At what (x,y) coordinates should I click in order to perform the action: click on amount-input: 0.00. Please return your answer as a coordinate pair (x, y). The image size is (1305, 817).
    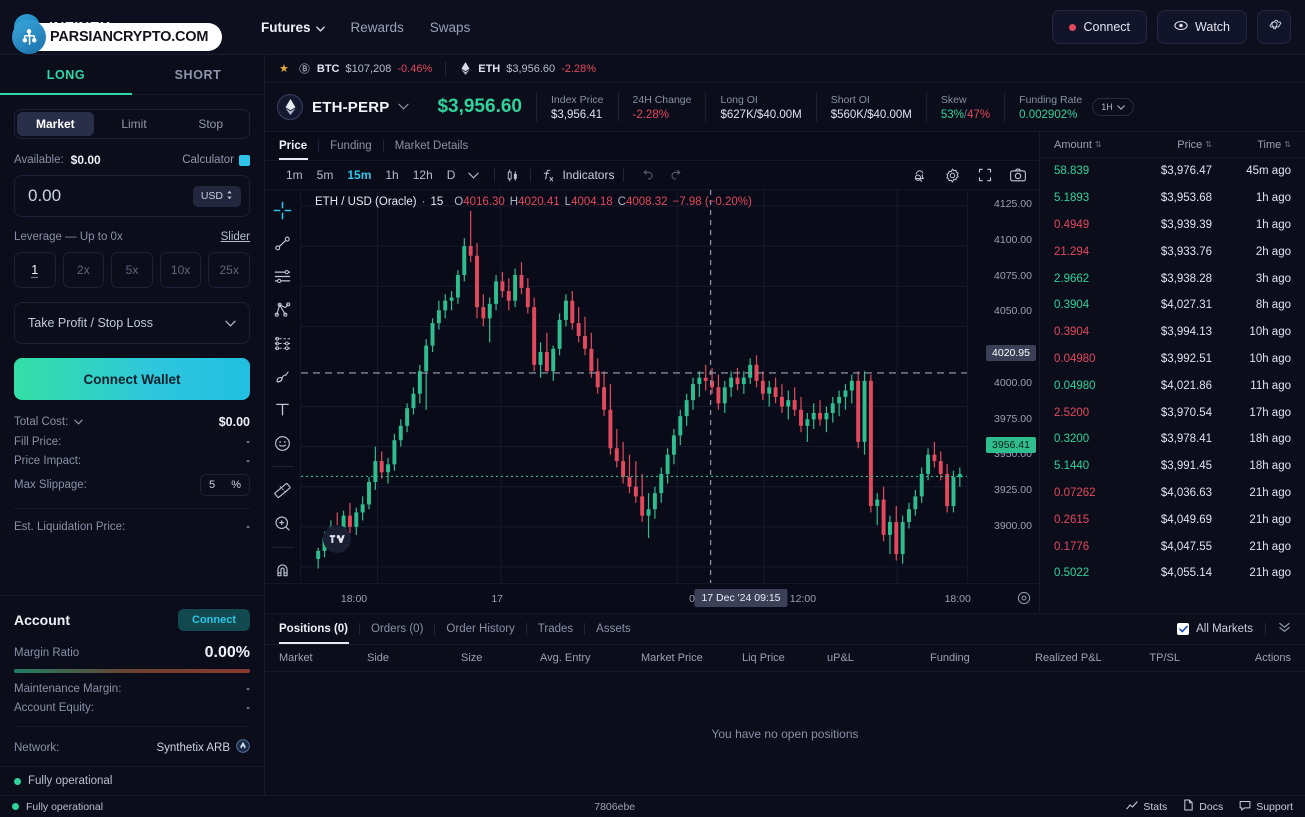
    Looking at the image, I should click on (110, 196).